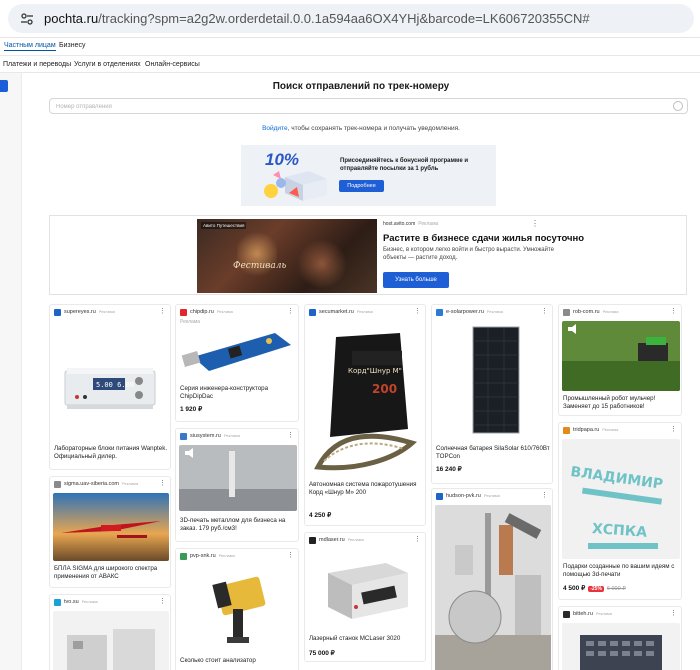  What do you see at coordinates (191, 409) in the screenshot?
I see `card-price: 1 920 ₽` at bounding box center [191, 409].